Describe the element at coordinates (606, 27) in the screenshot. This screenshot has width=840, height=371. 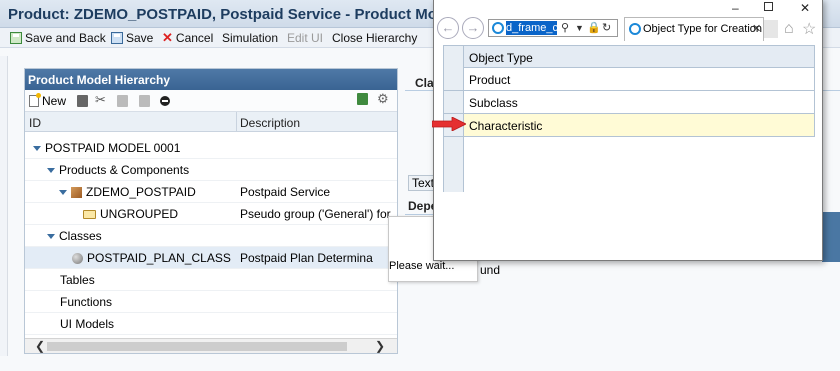
I see `refresh-icon: ↻` at that location.